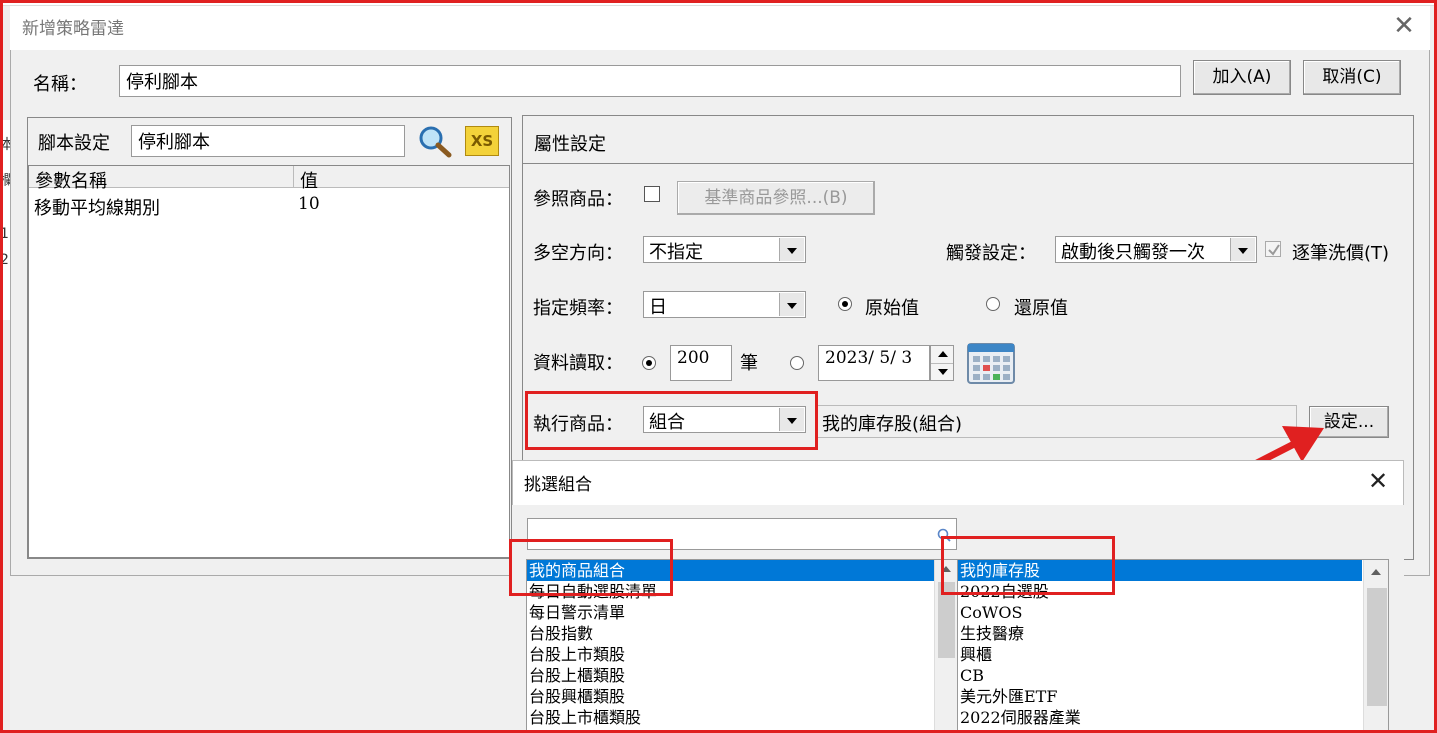 The height and width of the screenshot is (733, 1437). Describe the element at coordinates (1133, 252) in the screenshot. I see `trigger-value: 啟動後只觸發一次` at that location.